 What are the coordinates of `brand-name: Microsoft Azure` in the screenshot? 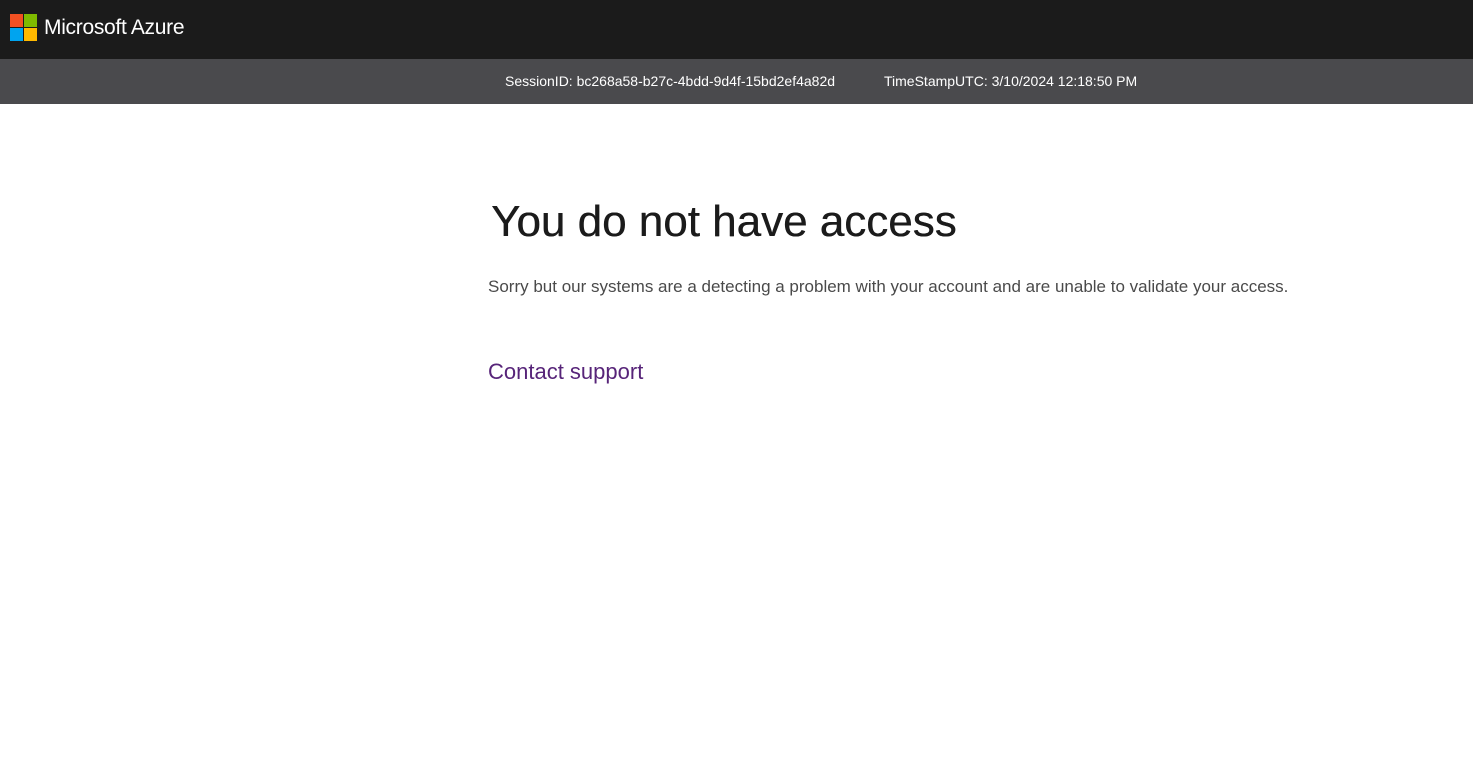 It's located at (114, 27).